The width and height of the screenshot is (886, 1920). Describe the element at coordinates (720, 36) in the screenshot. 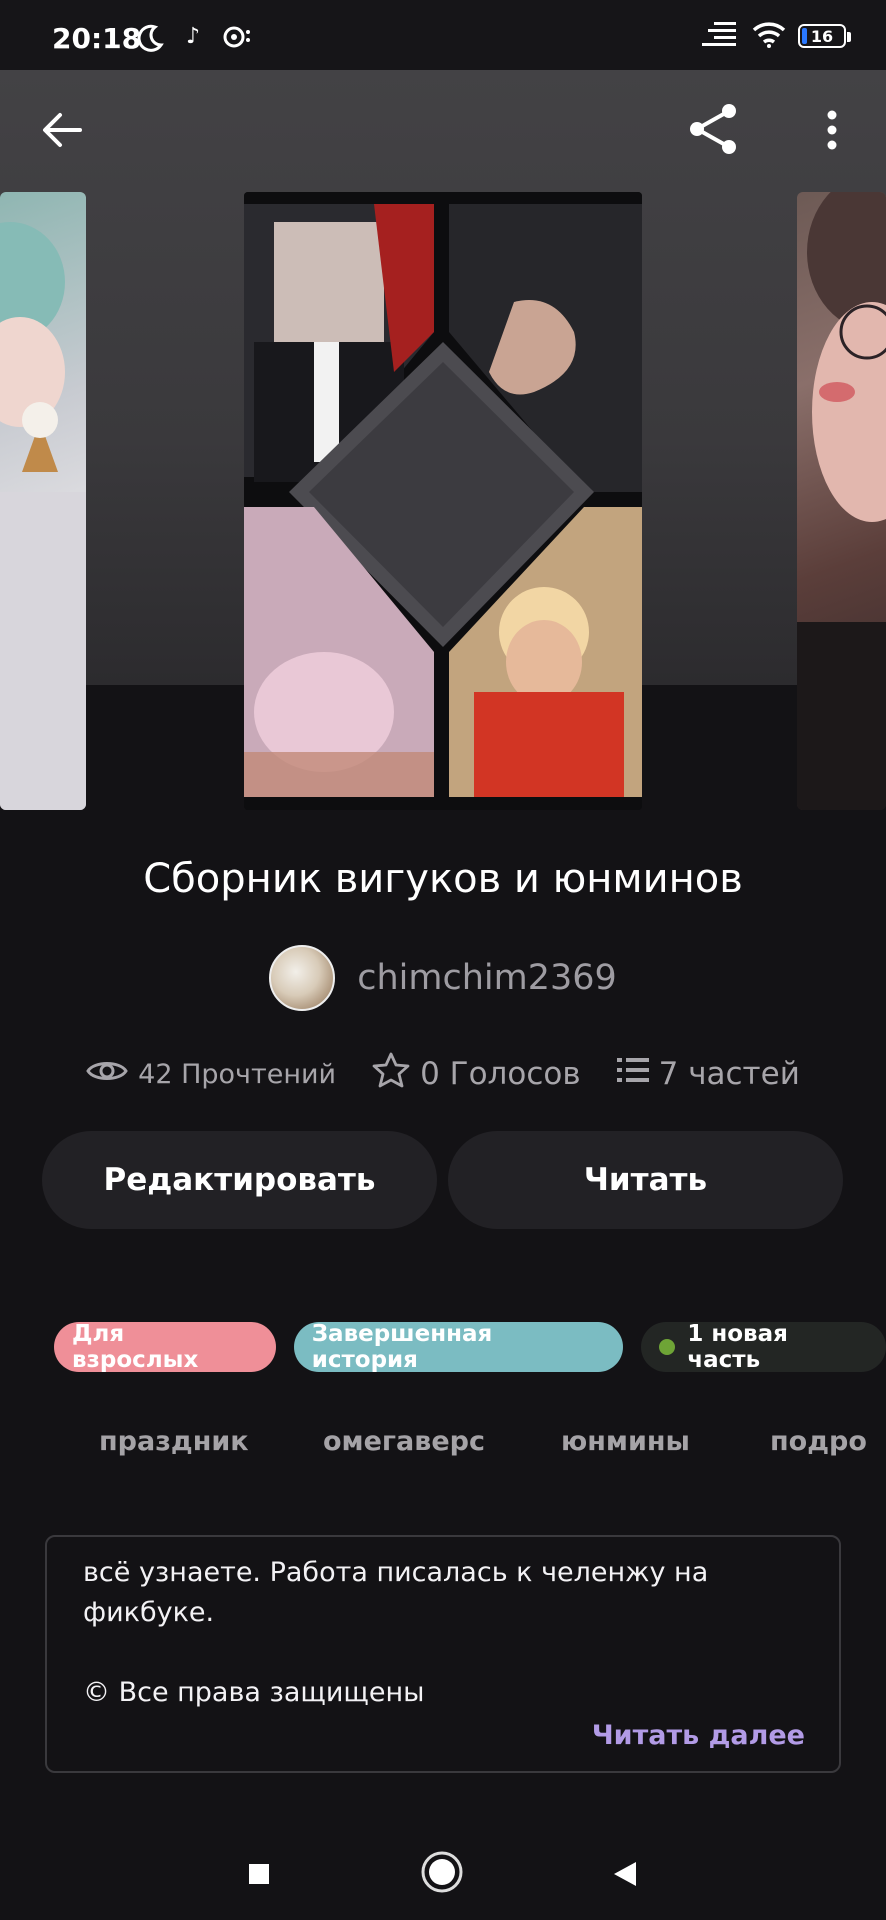

I see `signal-icon` at that location.